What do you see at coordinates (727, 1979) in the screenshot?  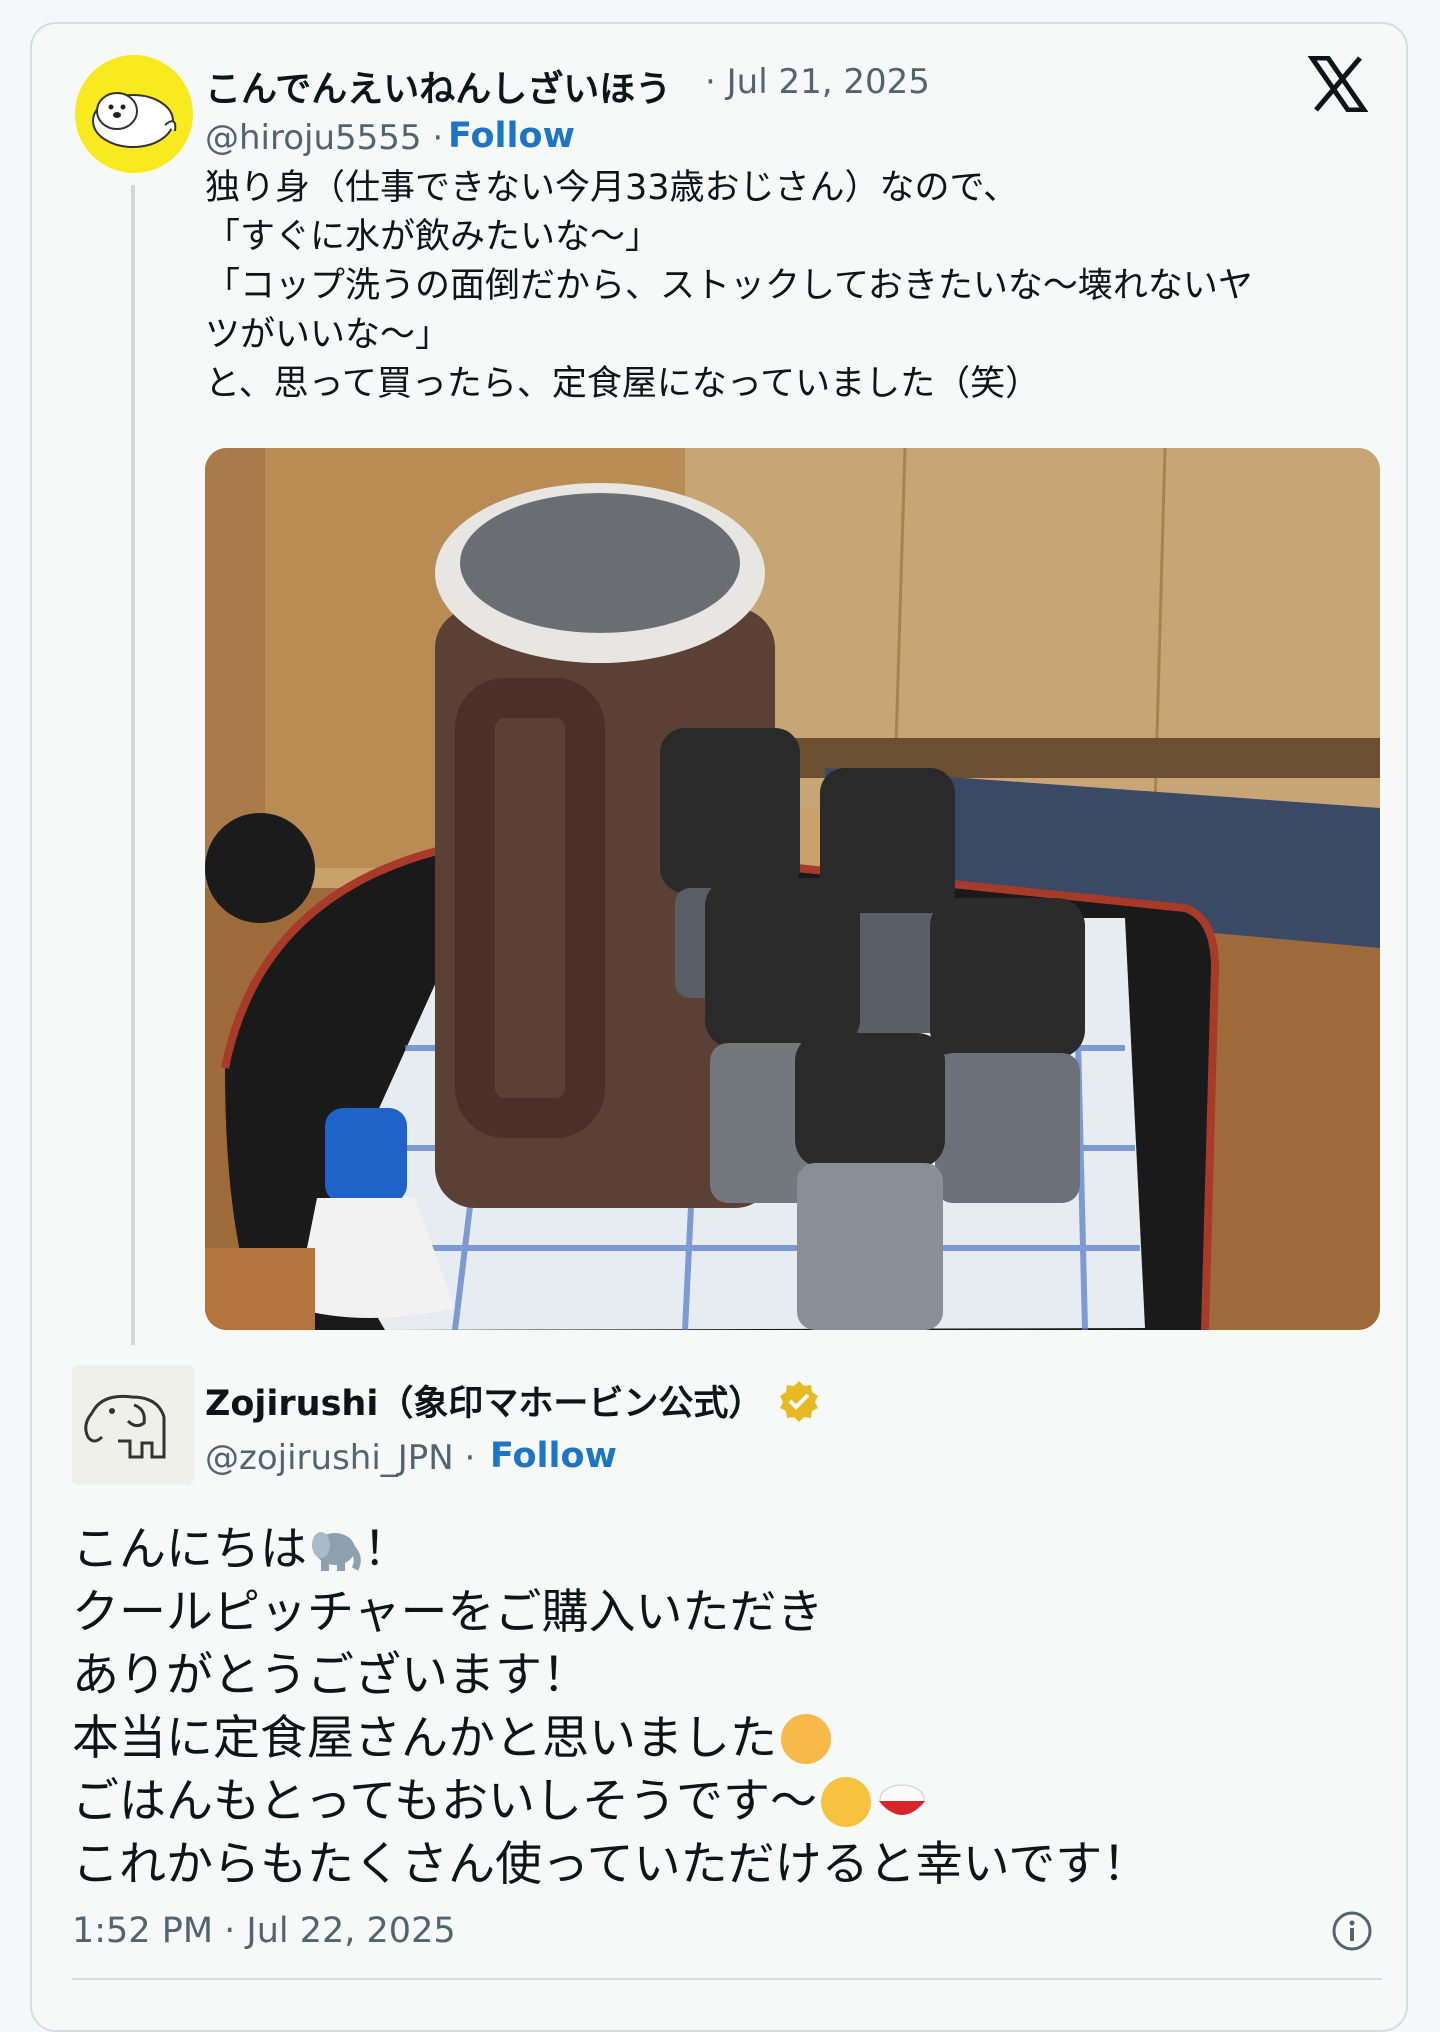 I see `divider` at bounding box center [727, 1979].